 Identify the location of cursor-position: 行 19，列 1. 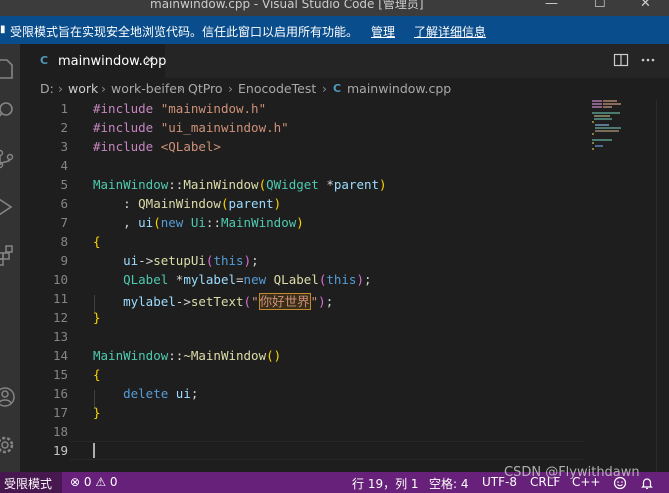
(385, 483).